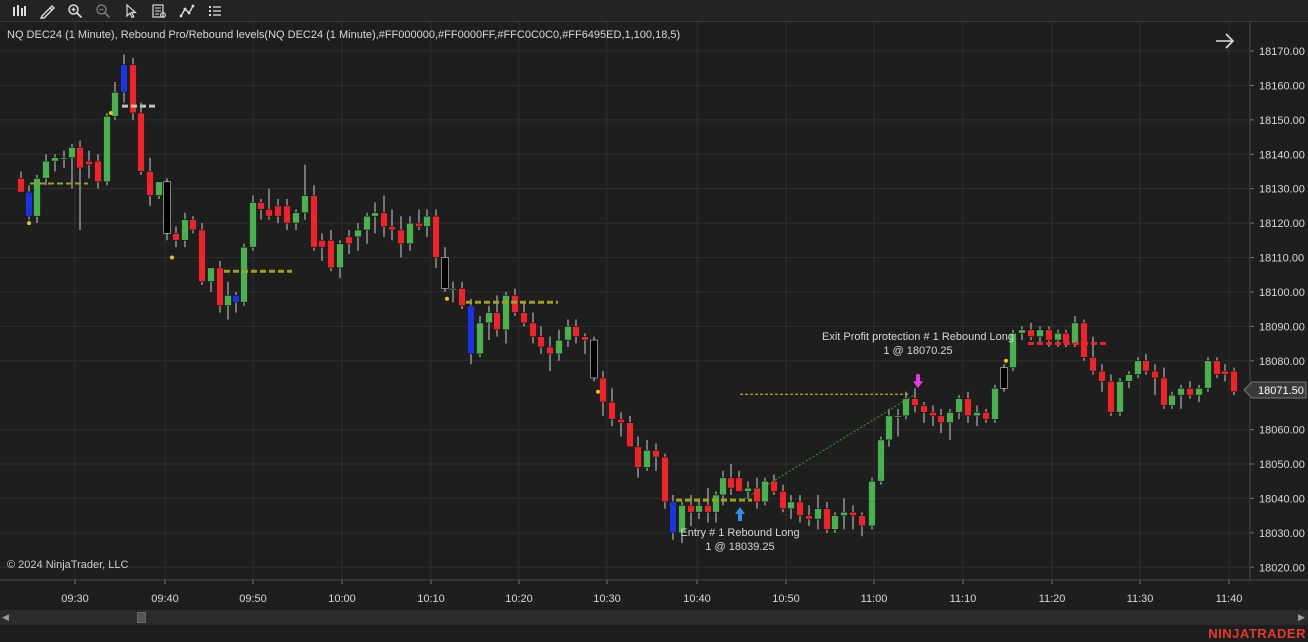  I want to click on horizontal-scrollbar: ◀ ▶, so click(654, 617).